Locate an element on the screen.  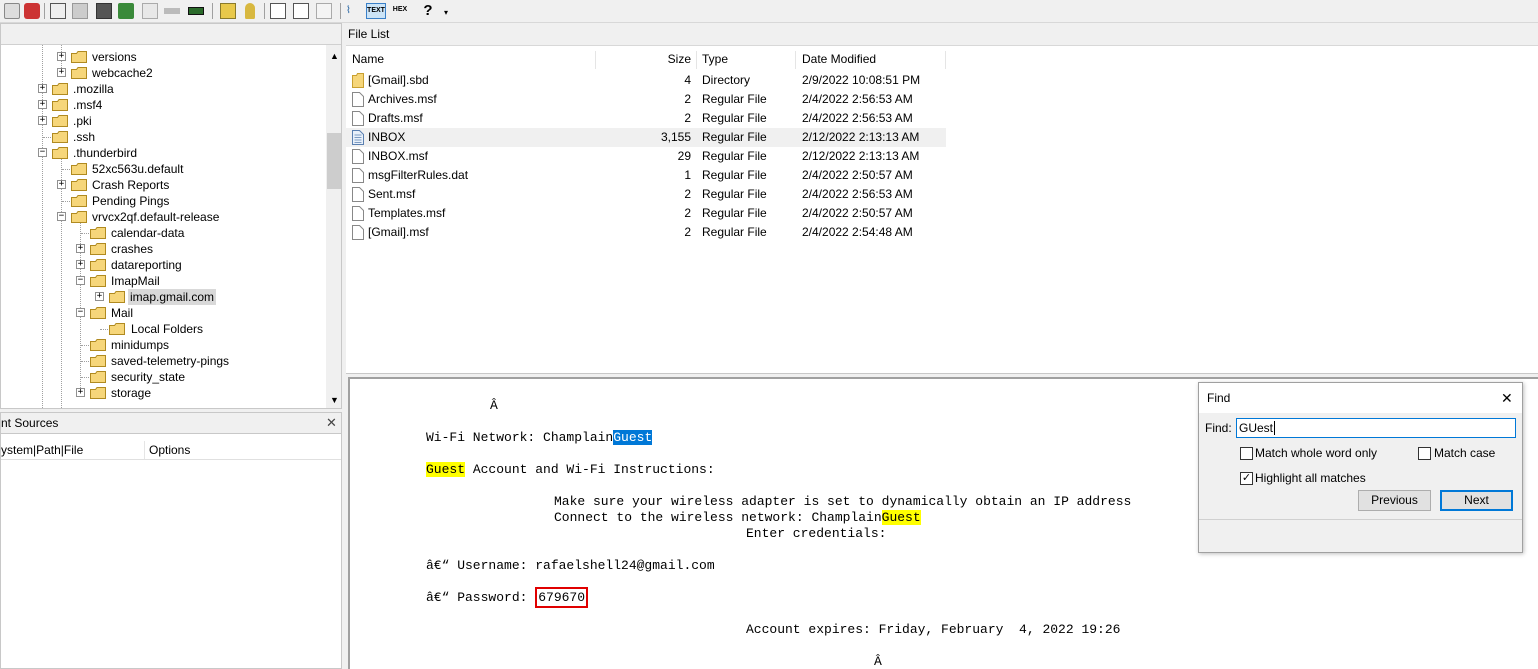
key-icon is located at coordinates (250, 11).